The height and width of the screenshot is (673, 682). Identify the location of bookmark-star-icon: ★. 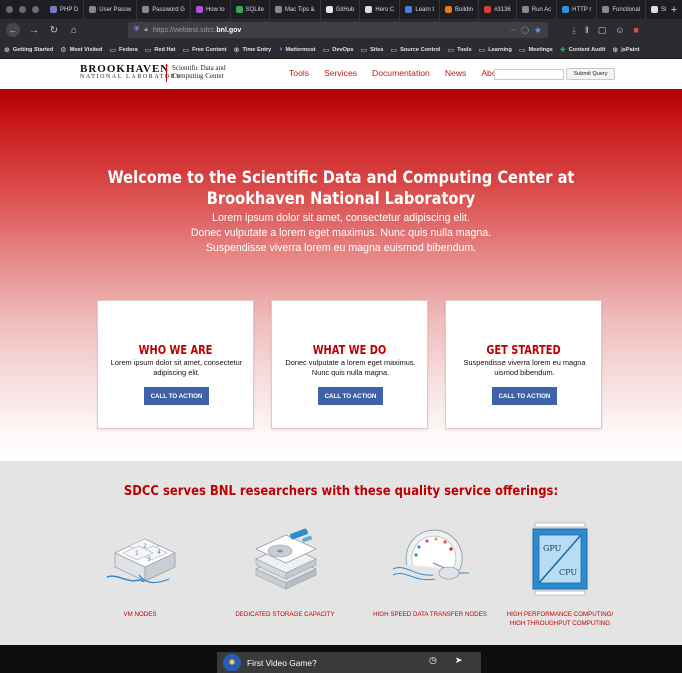
(538, 30).